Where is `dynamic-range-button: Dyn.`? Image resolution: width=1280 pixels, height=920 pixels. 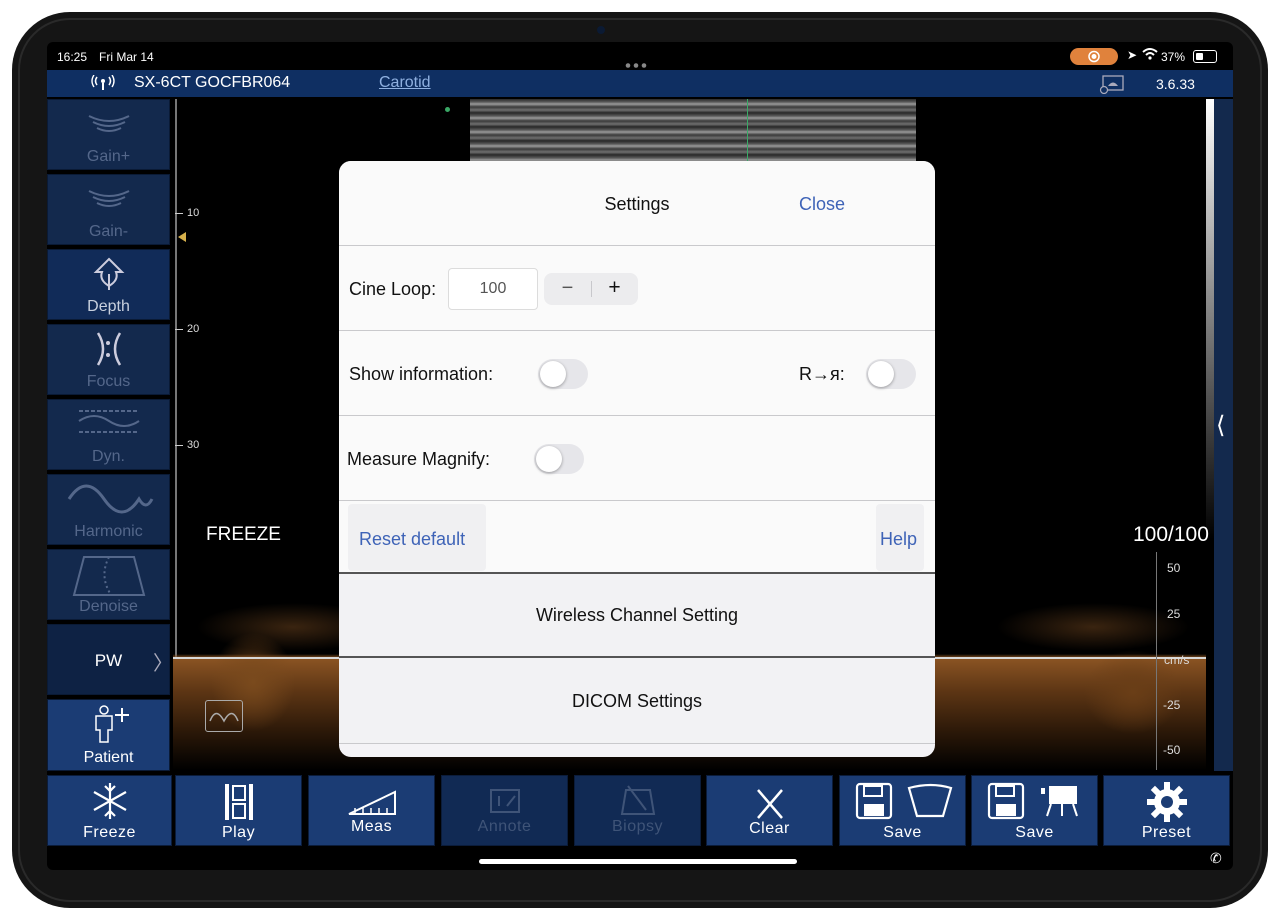
dynamic-range-button: Dyn. is located at coordinates (108, 434).